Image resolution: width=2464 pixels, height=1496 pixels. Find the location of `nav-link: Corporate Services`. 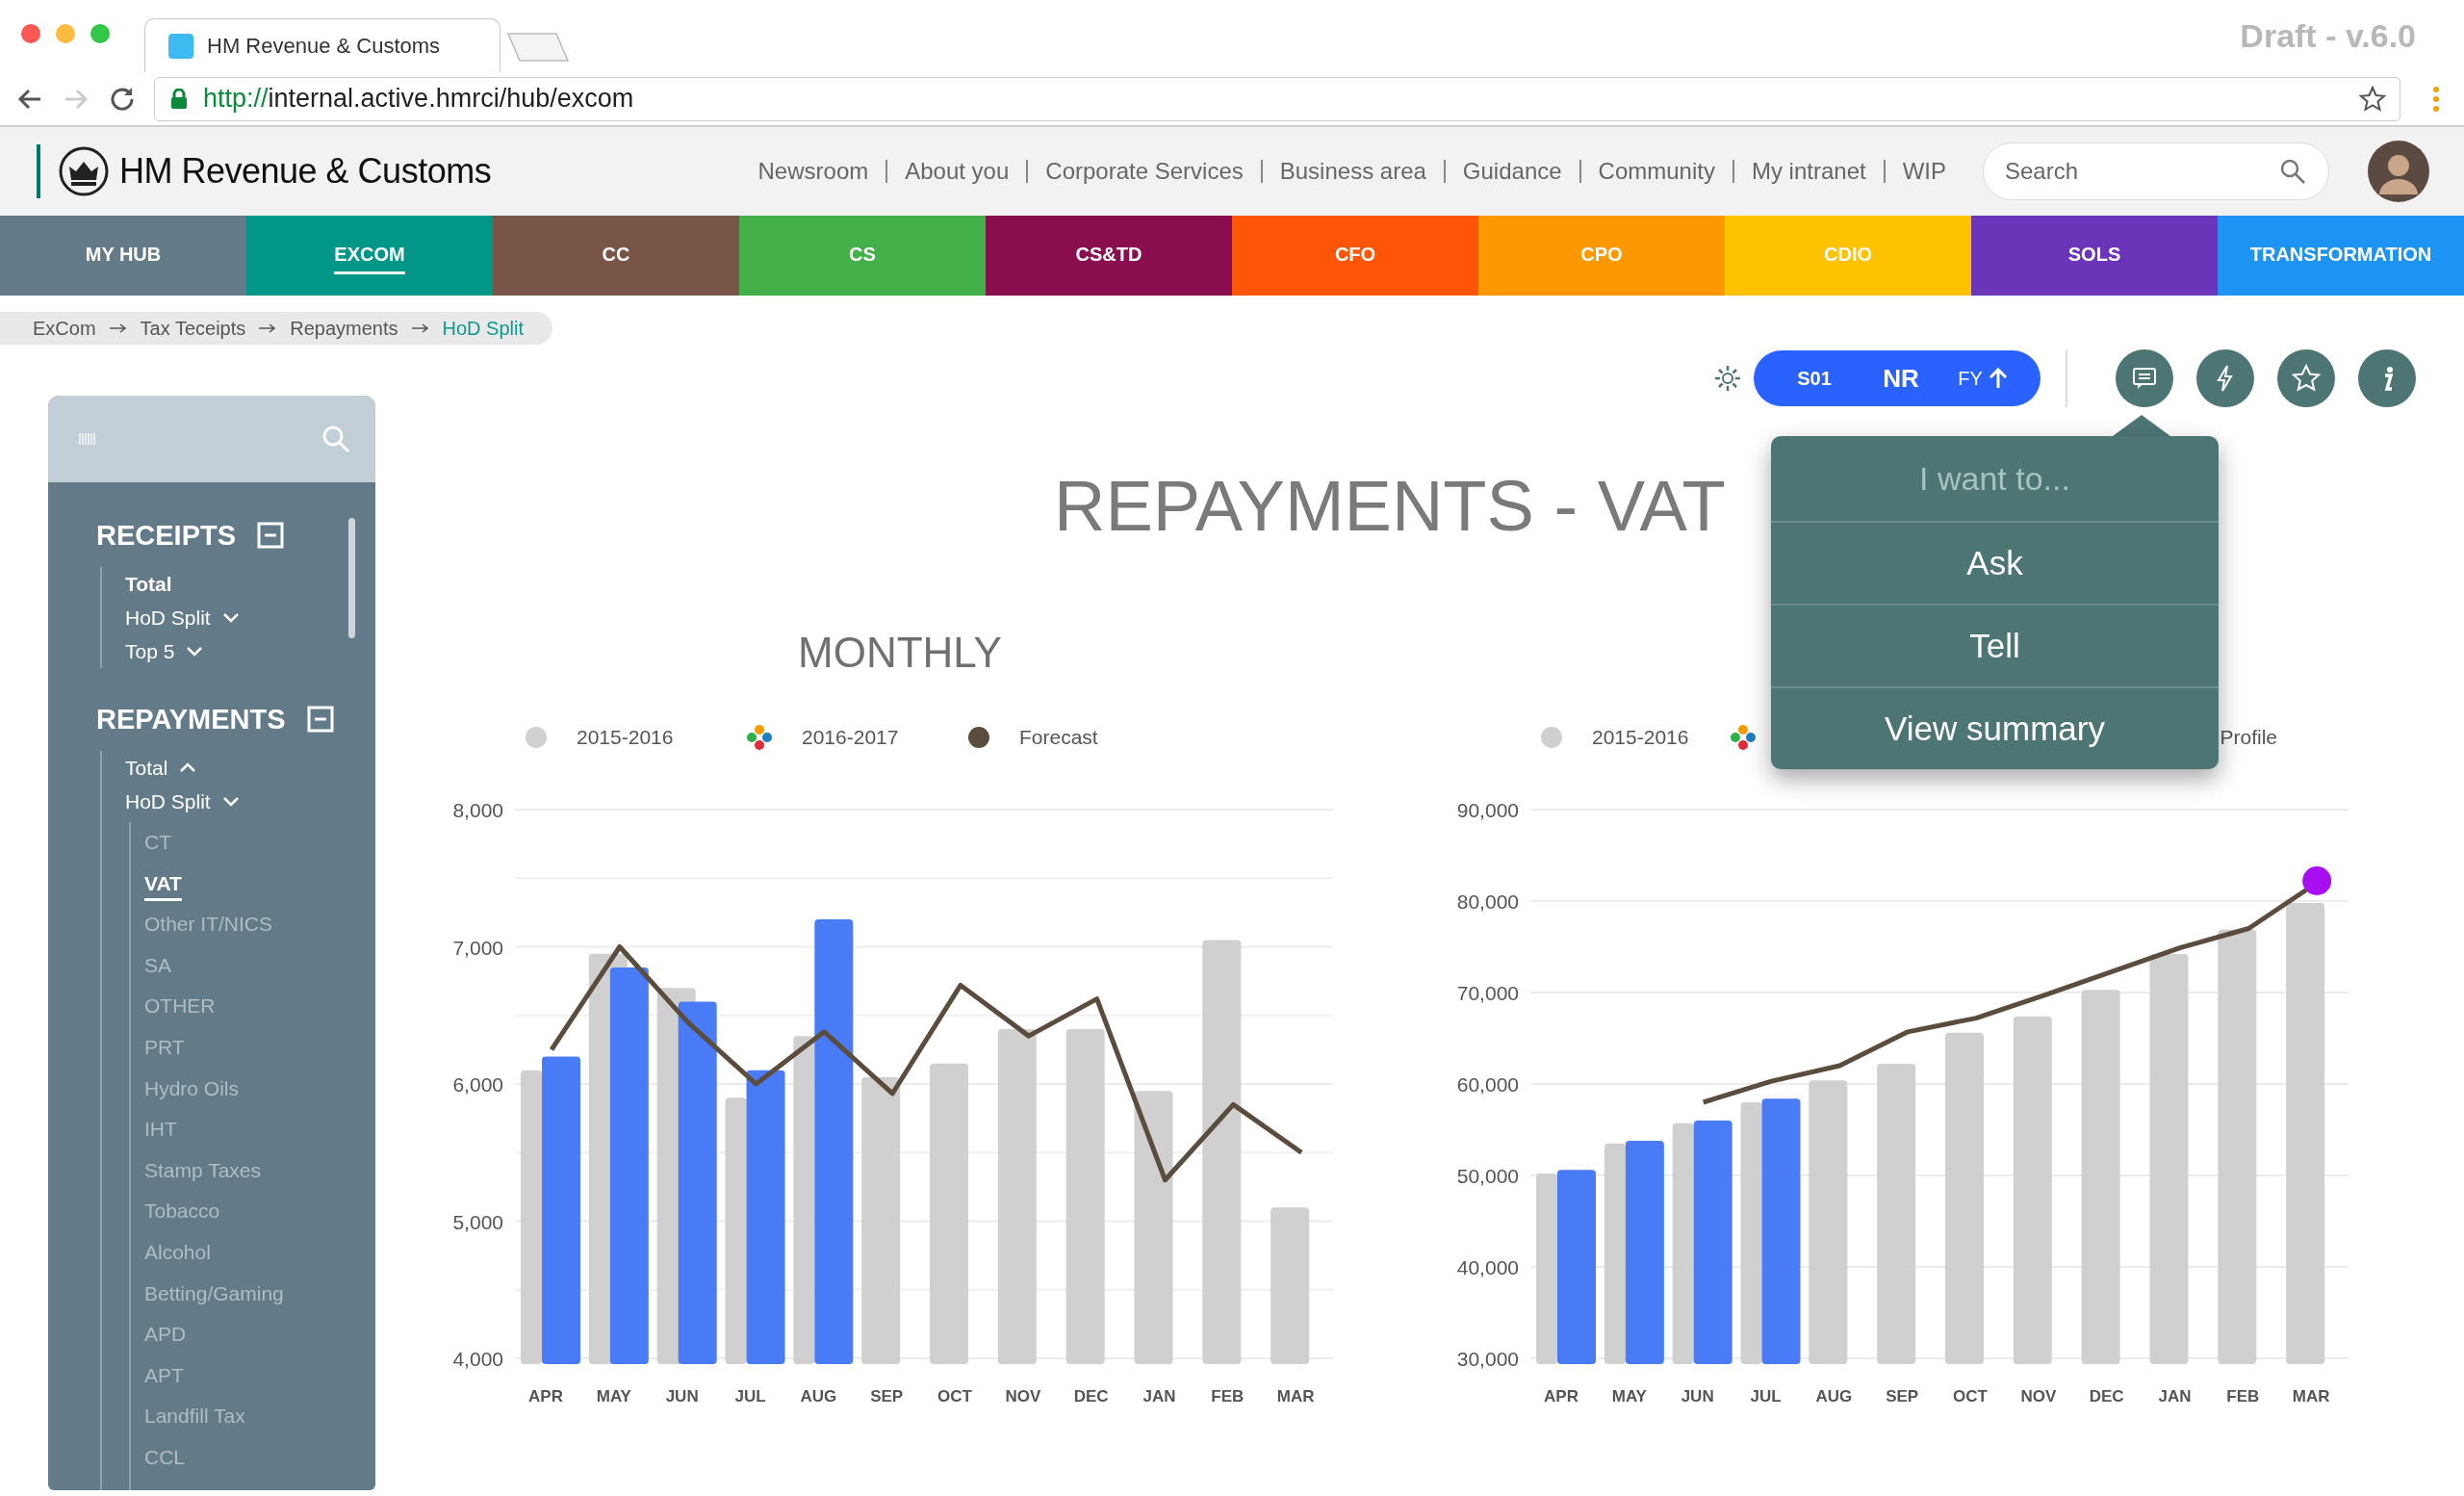

nav-link: Corporate Services is located at coordinates (1143, 171).